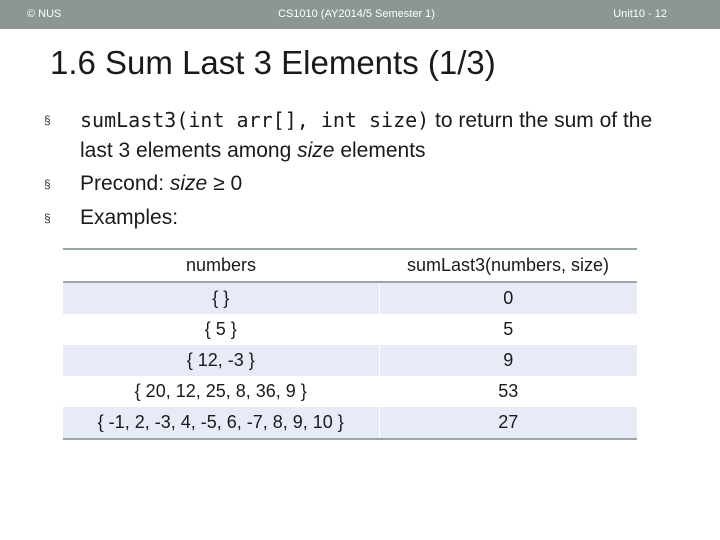 The width and height of the screenshot is (720, 540). I want to click on table-header-row: numbers sumLast3(numbers, size), so click(350, 265).